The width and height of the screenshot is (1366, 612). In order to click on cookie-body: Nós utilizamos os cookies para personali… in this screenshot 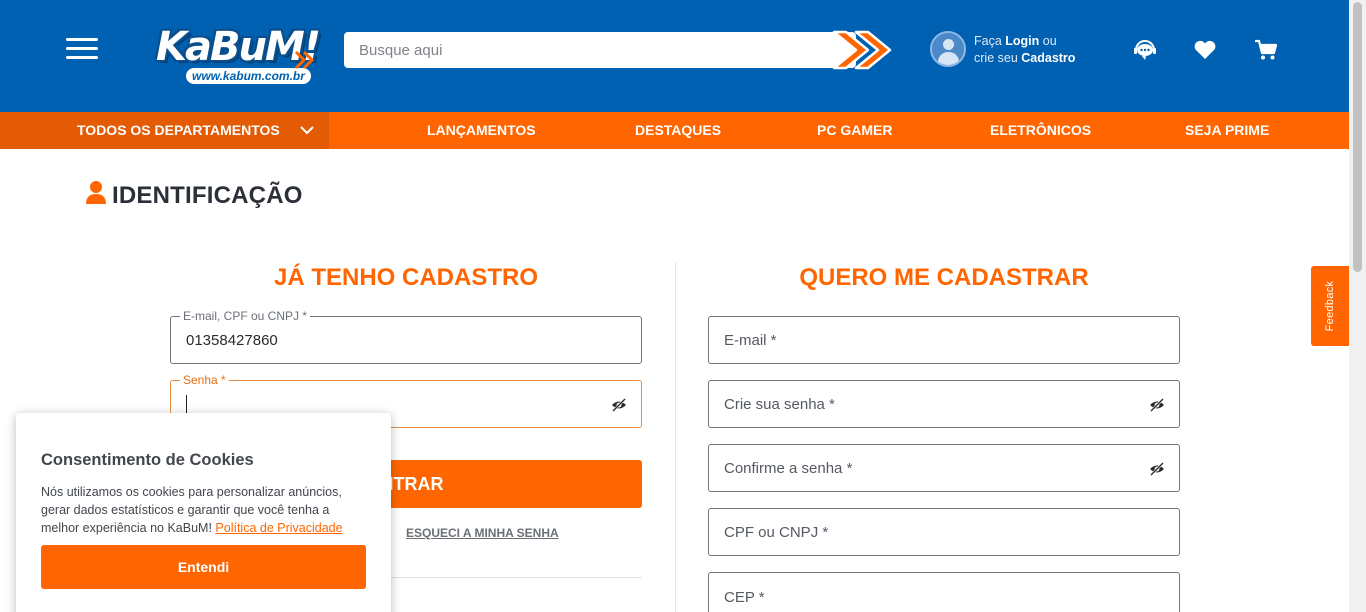, I will do `click(206, 510)`.